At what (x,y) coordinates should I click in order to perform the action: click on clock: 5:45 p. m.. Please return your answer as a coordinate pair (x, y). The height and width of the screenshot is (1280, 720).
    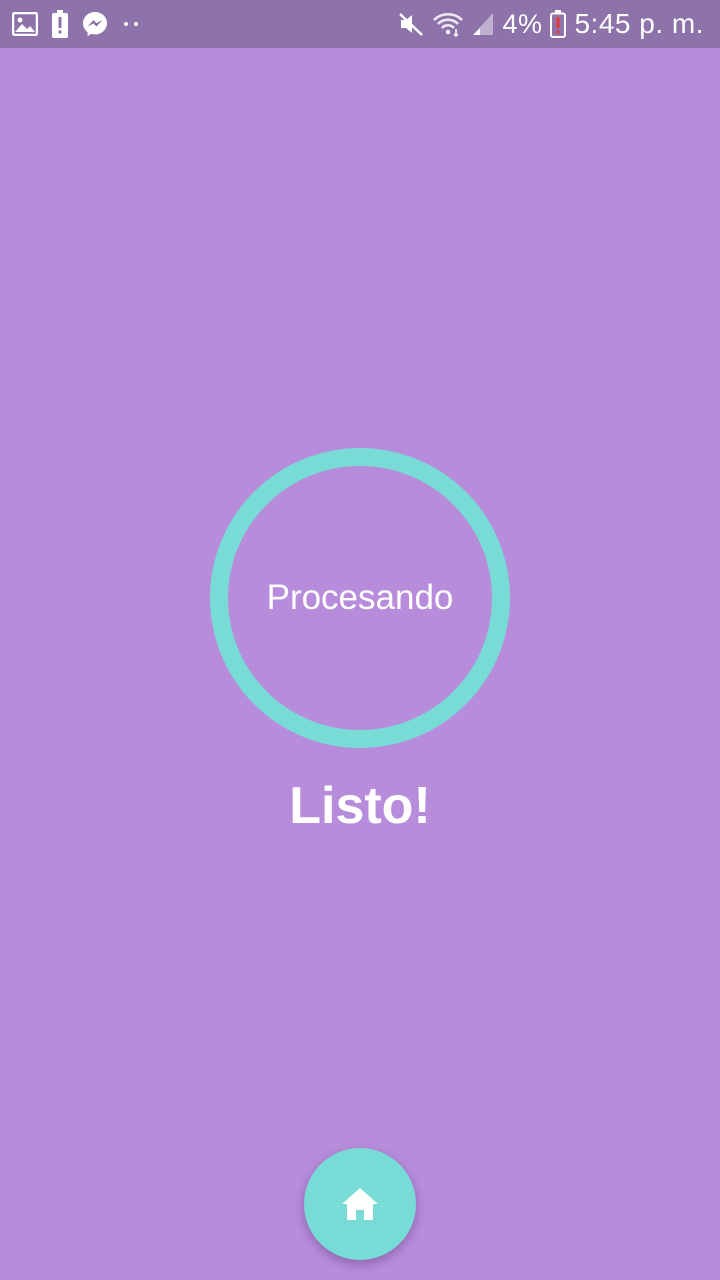
    Looking at the image, I should click on (639, 23).